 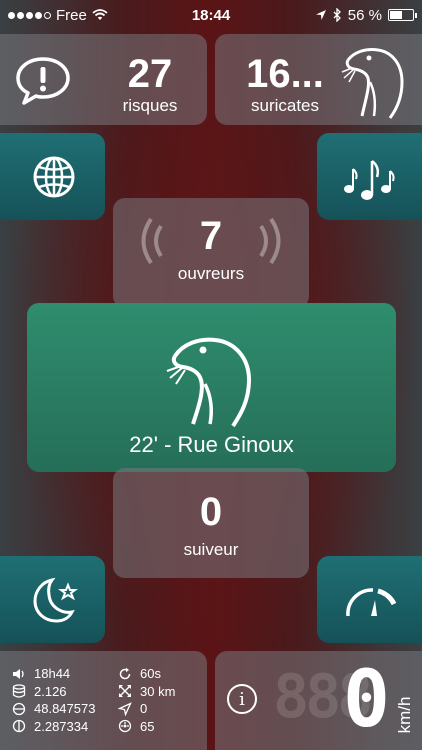 What do you see at coordinates (19, 708) in the screenshot?
I see `latitude-icon` at bounding box center [19, 708].